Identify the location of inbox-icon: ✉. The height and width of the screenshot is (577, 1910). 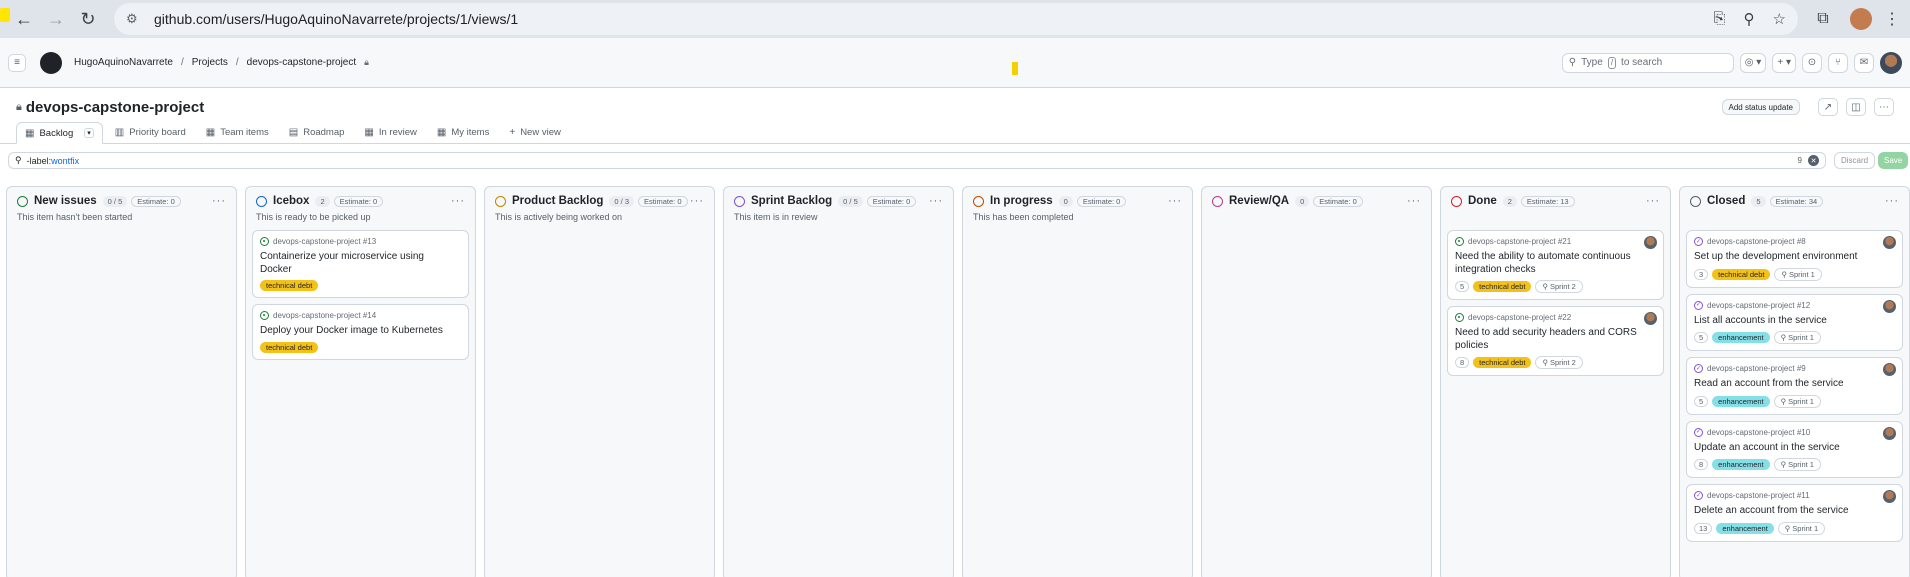
(1864, 62).